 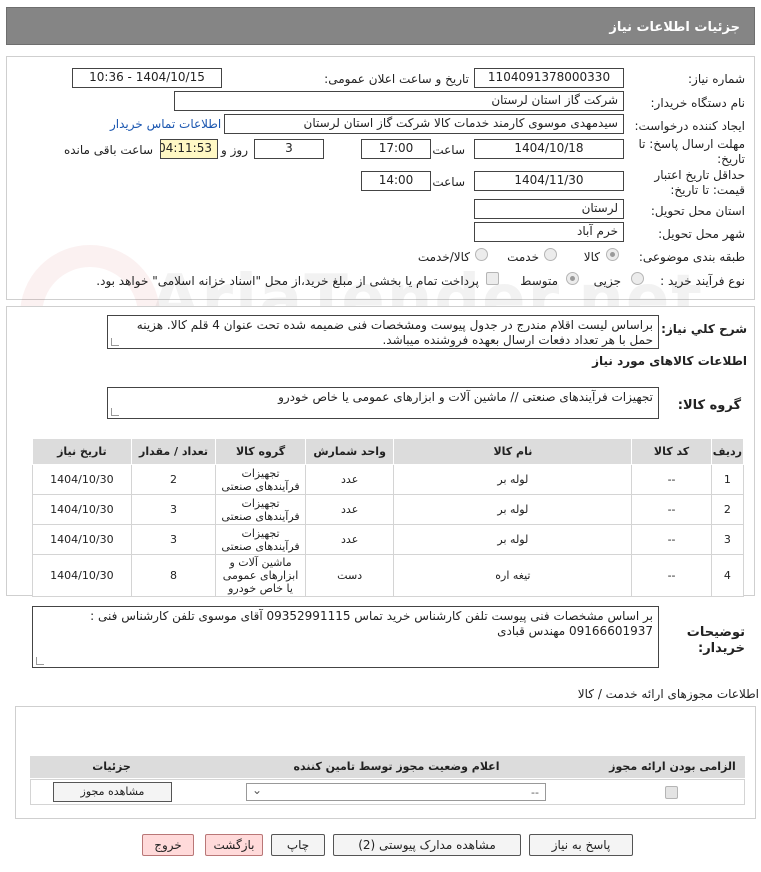 I want to click on deadline-label-line1: مهلت ارسال پاسخ: تا, so click(x=691, y=144).